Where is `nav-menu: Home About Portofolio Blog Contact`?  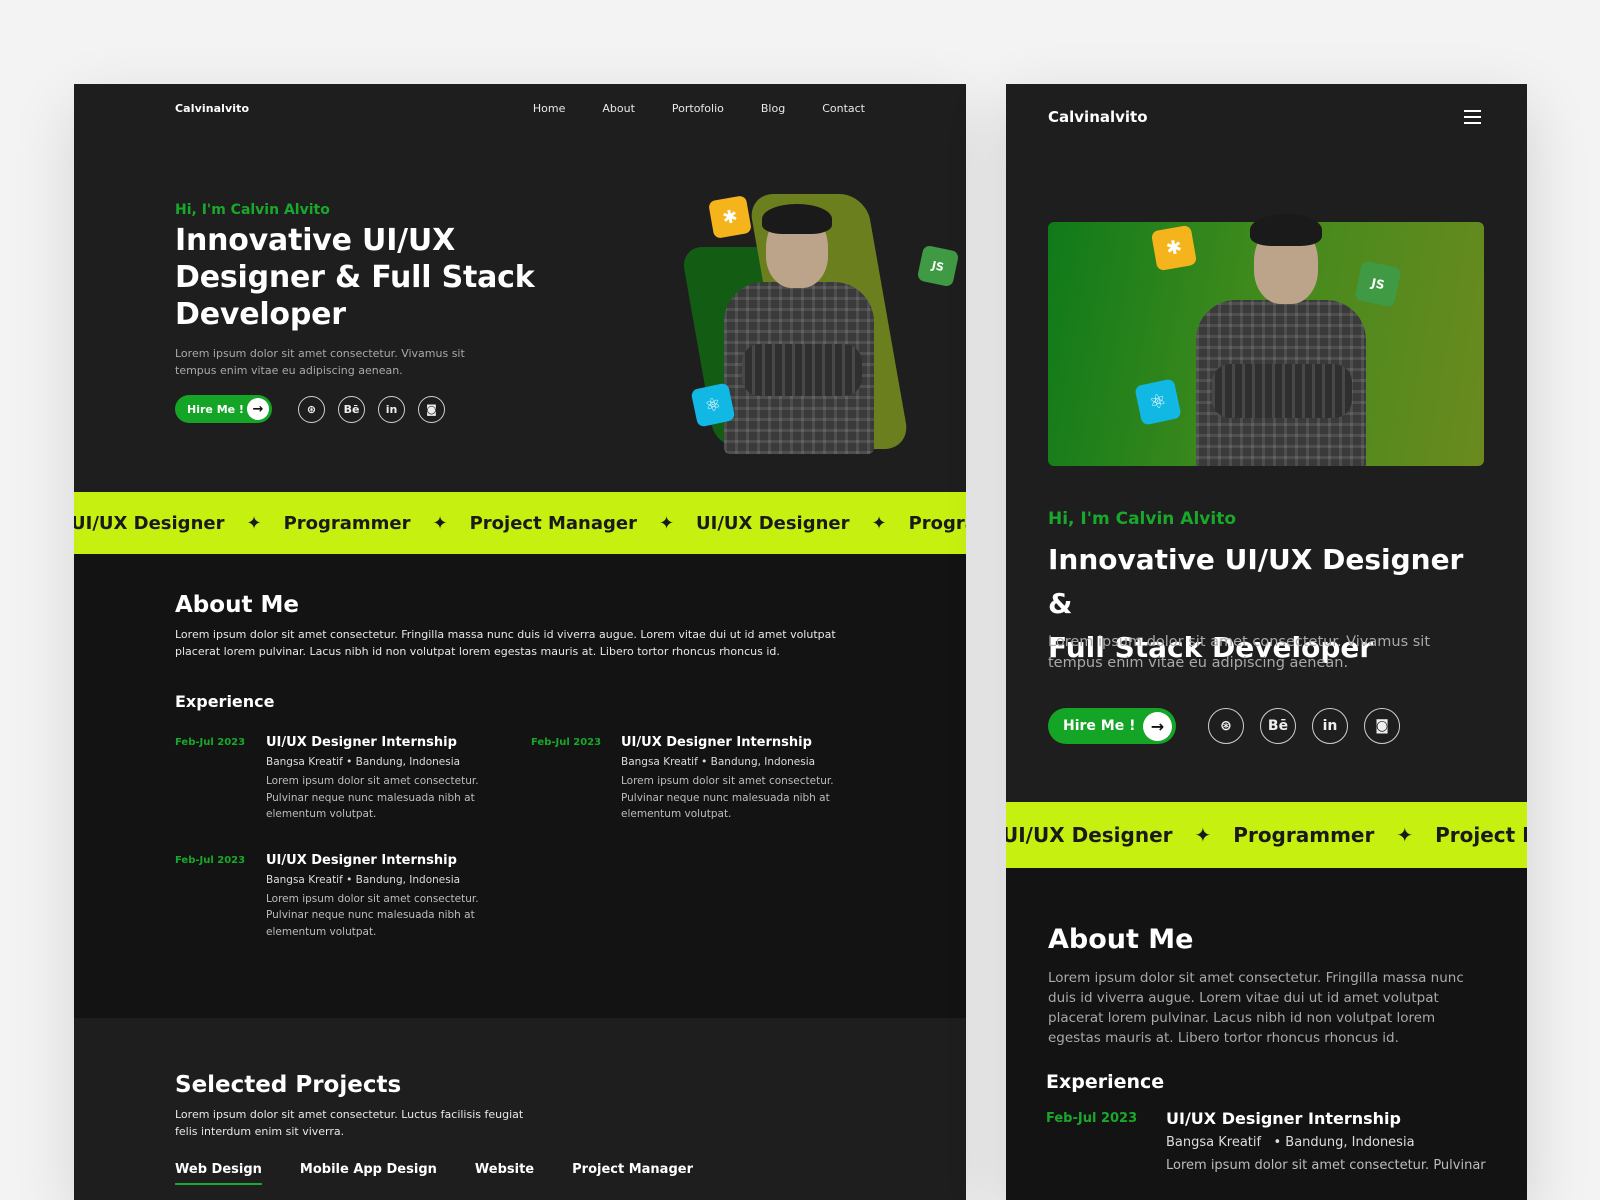 nav-menu: Home About Portofolio Blog Contact is located at coordinates (699, 108).